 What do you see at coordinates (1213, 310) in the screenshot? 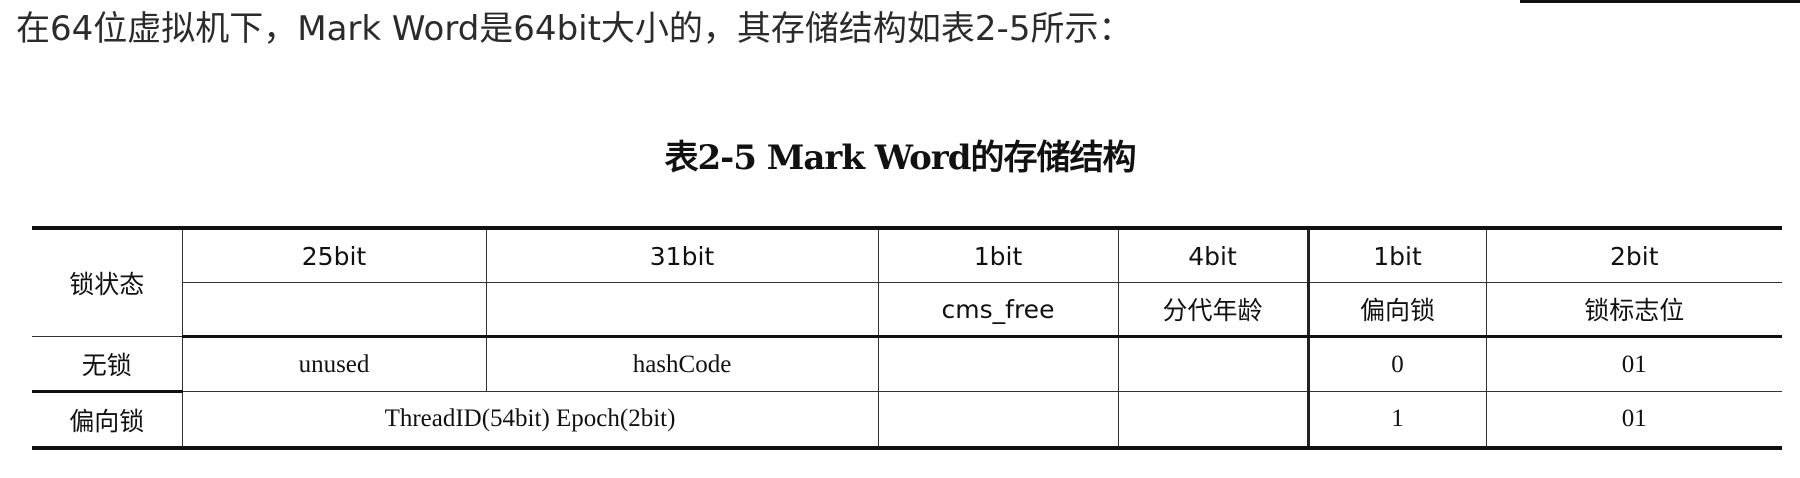
I see `field-header-age: 分代年龄` at bounding box center [1213, 310].